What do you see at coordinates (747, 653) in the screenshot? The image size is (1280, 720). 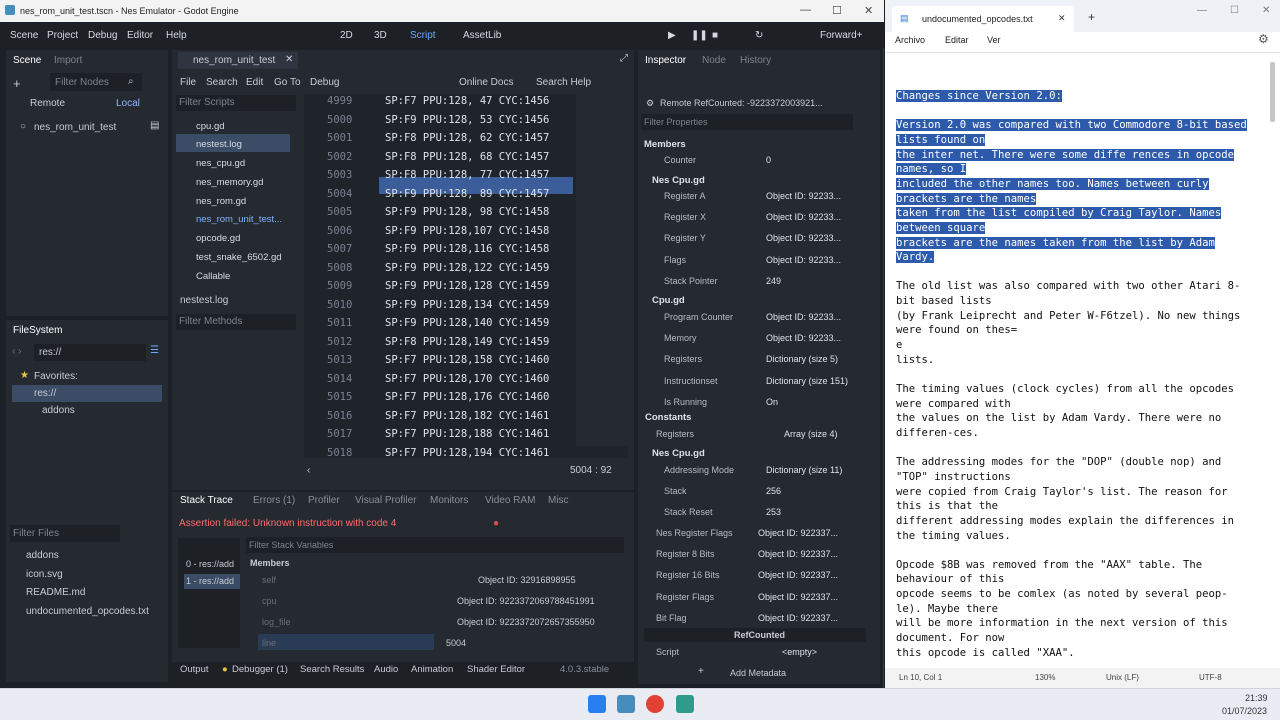 I see `inspector-row-script: Script <empty>` at bounding box center [747, 653].